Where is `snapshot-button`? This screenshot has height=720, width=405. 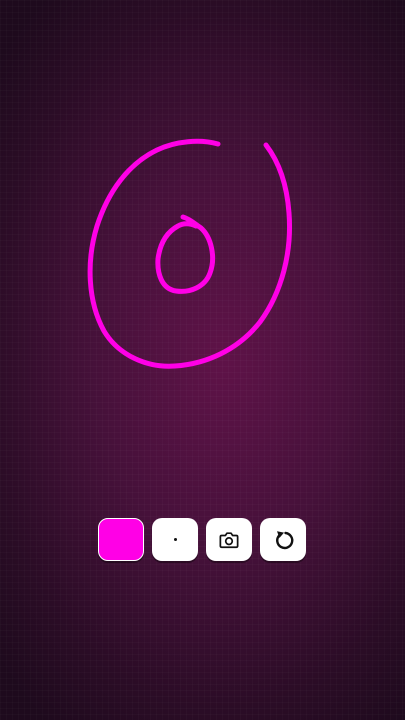 snapshot-button is located at coordinates (229, 539).